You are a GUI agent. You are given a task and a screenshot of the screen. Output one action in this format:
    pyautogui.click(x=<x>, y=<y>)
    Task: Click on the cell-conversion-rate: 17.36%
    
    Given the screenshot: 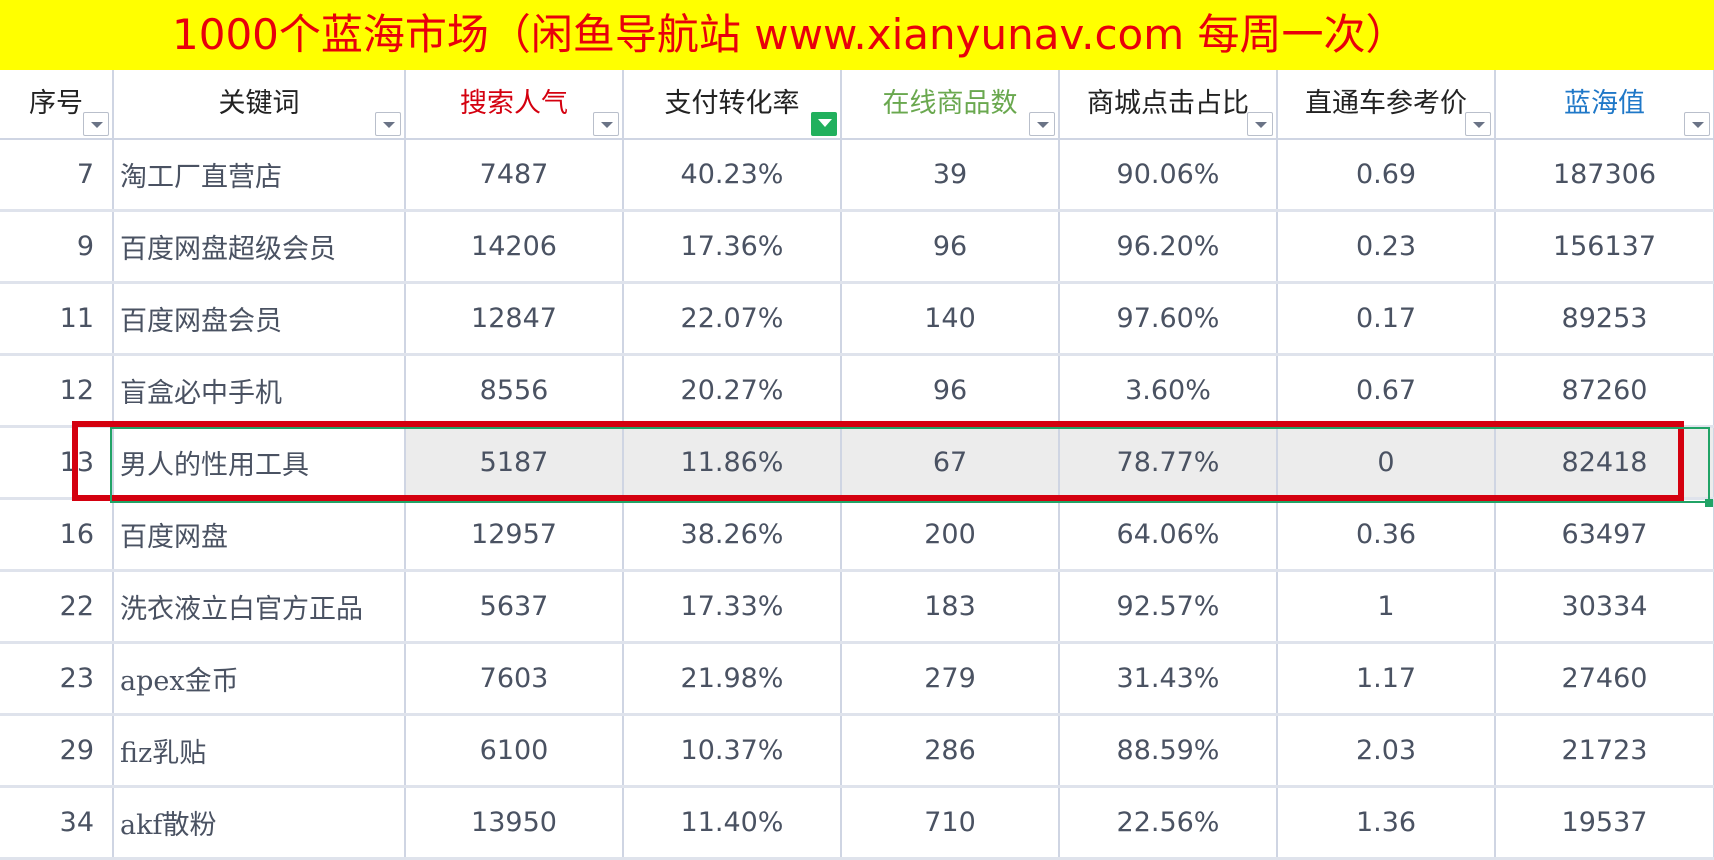 What is the action you would take?
    pyautogui.click(x=732, y=247)
    